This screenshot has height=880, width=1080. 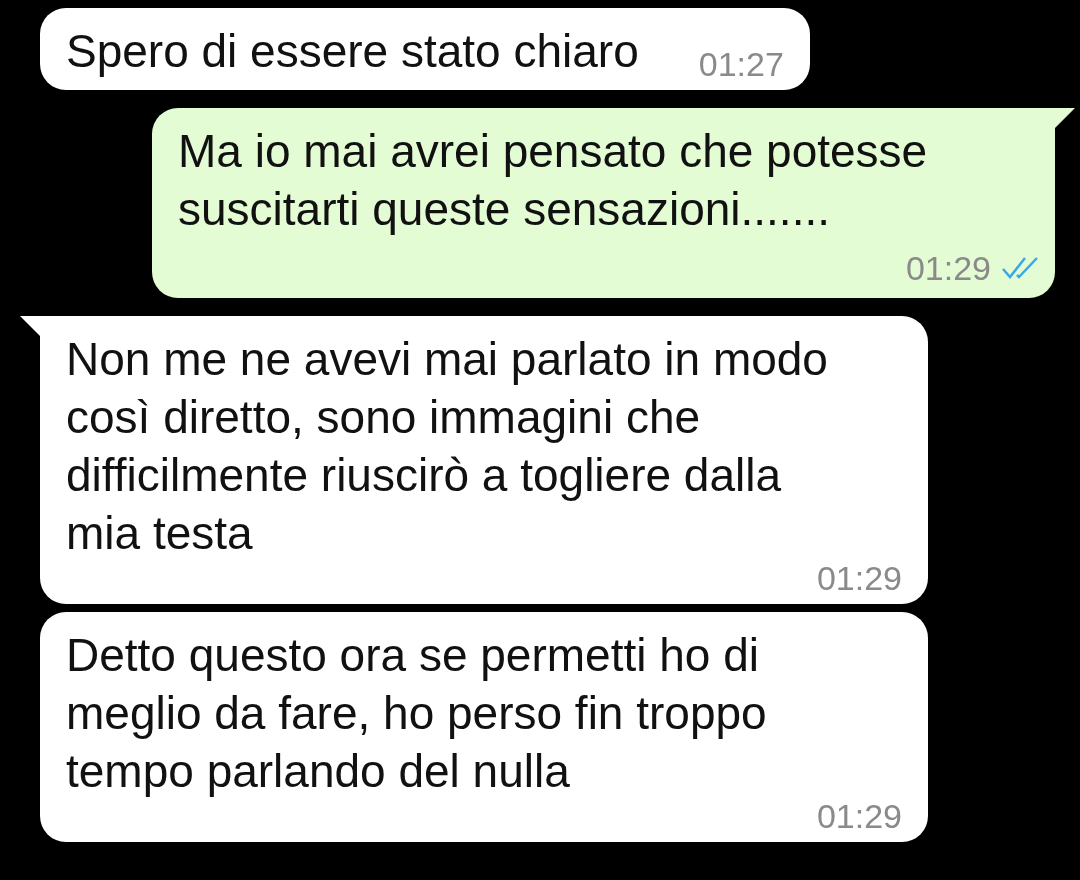 What do you see at coordinates (417, 713) in the screenshot?
I see `message-text: Detto questo ora se permetti ho di meglio da fare, ho perso fin troppo tempo parlando del nulla` at bounding box center [417, 713].